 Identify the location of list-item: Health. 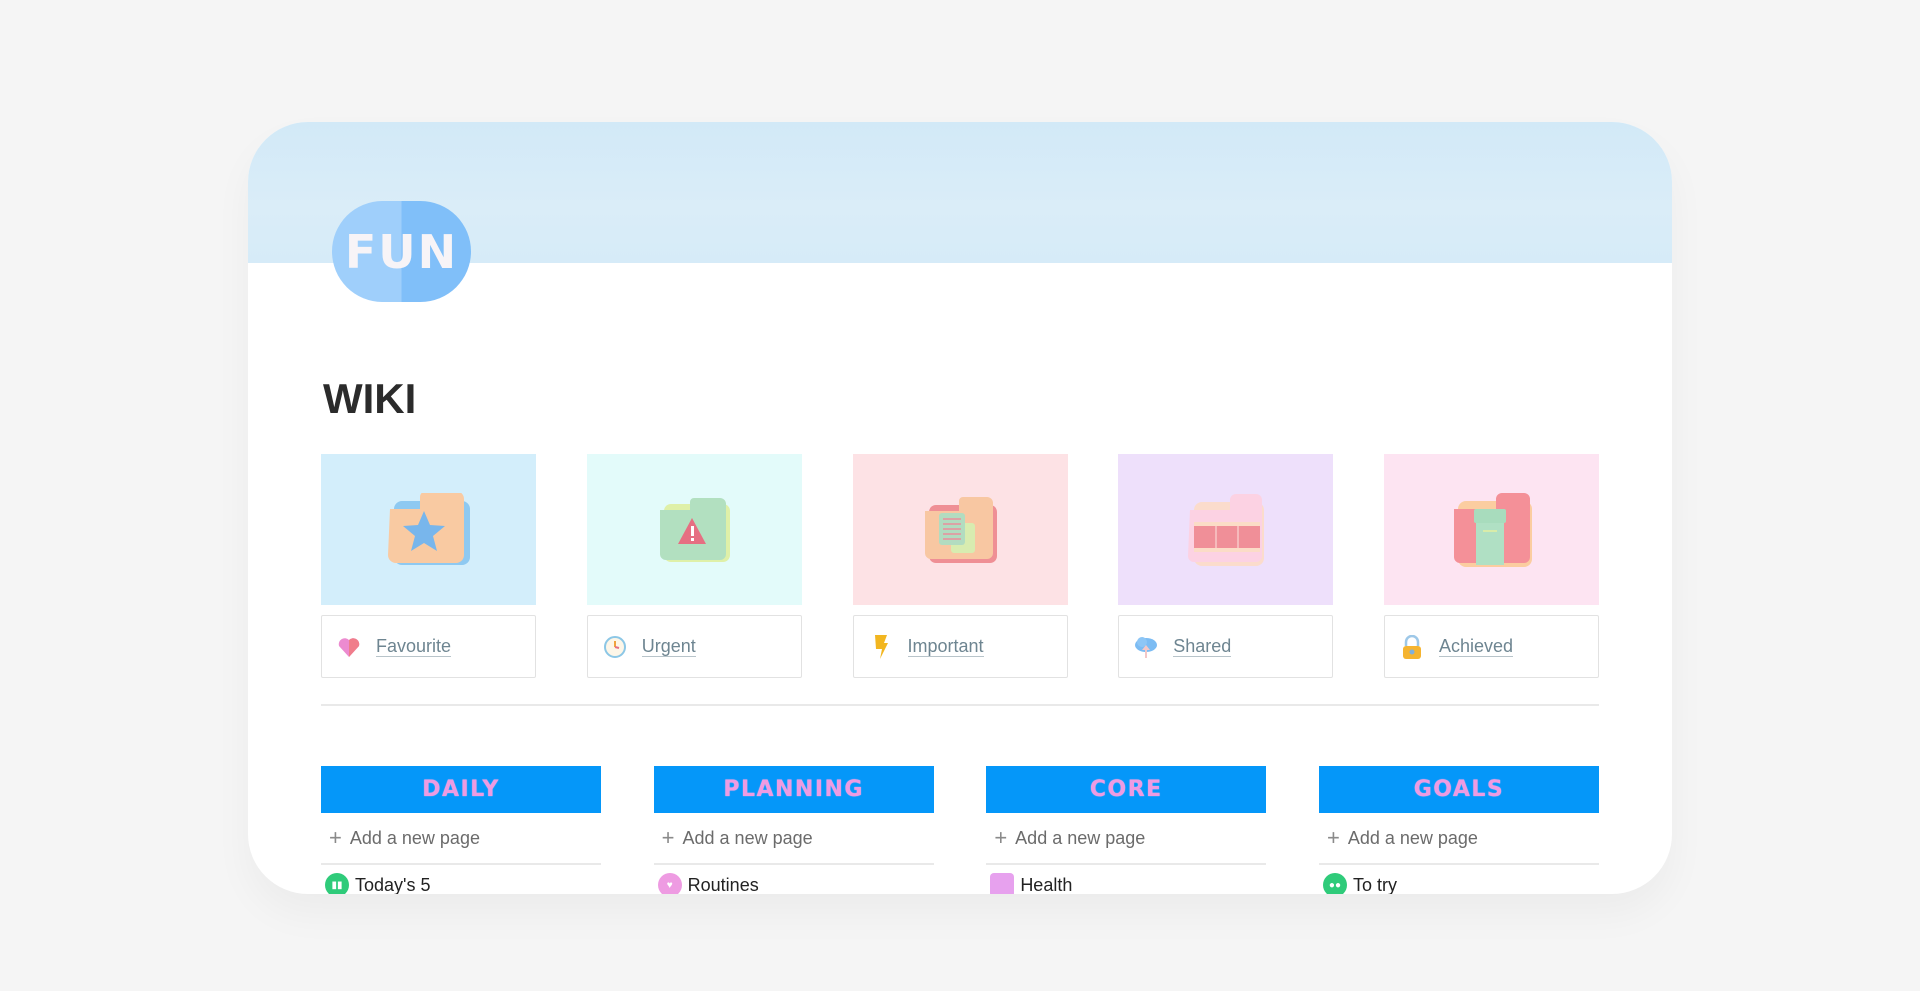
(1126, 879).